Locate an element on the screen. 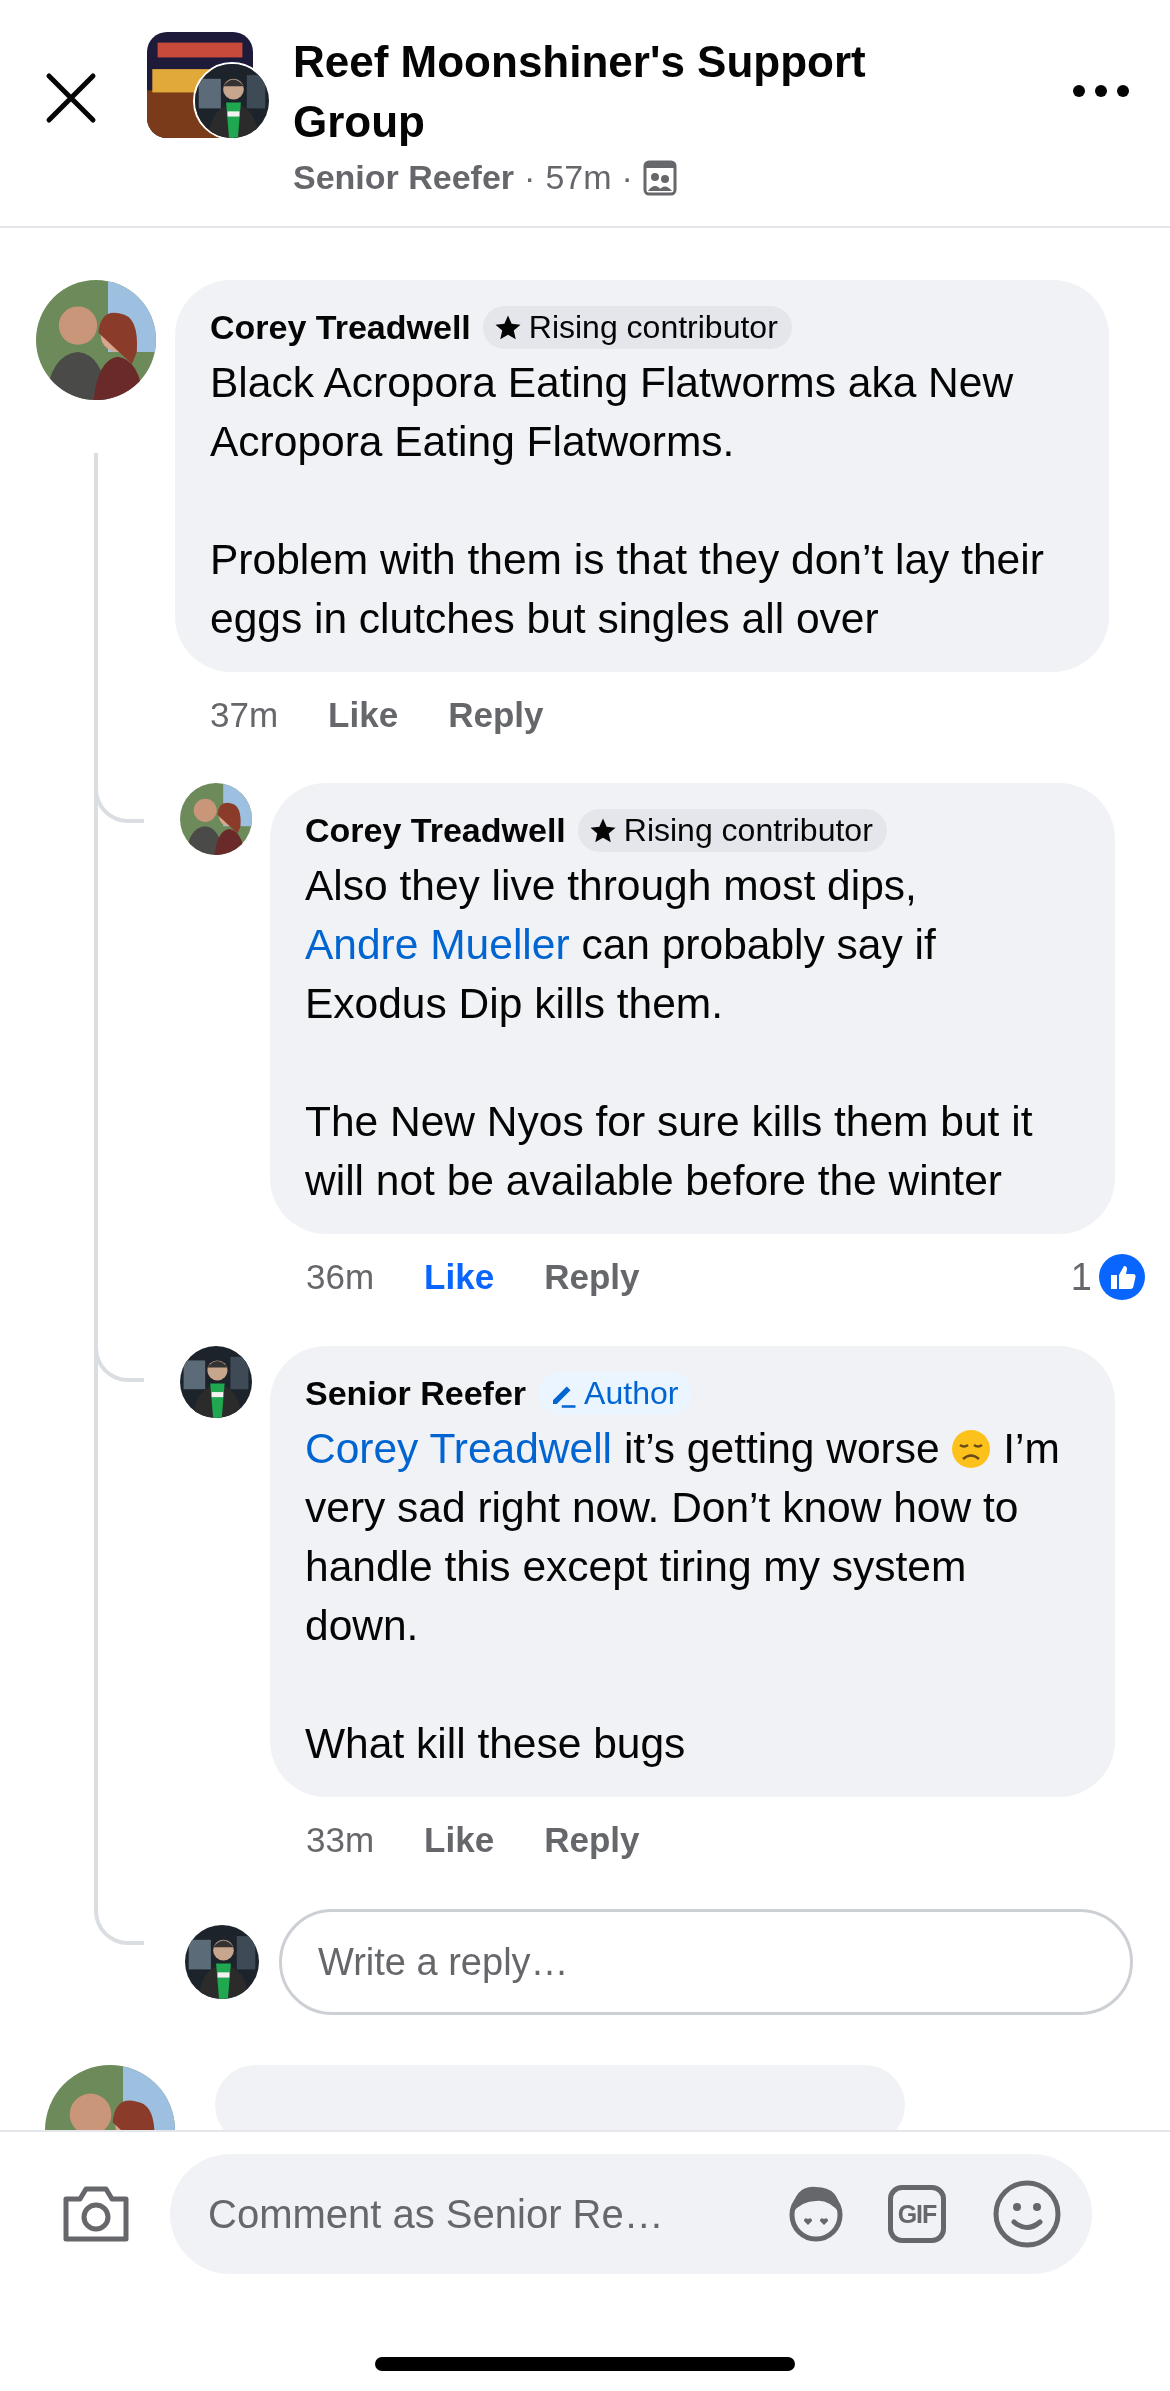 The width and height of the screenshot is (1170, 2391). thumbs-up-icon is located at coordinates (1122, 1277).